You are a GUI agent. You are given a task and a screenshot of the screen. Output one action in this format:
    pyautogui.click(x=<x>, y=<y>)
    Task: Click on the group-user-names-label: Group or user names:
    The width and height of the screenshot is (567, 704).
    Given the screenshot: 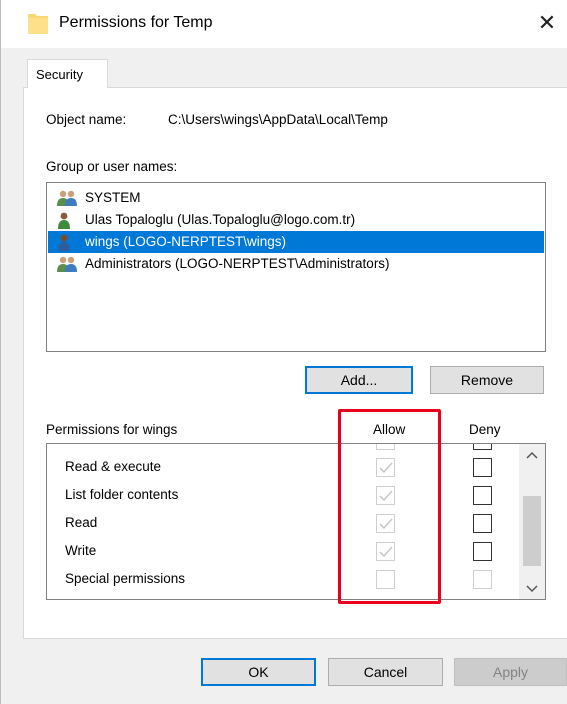 What is the action you would take?
    pyautogui.click(x=112, y=166)
    